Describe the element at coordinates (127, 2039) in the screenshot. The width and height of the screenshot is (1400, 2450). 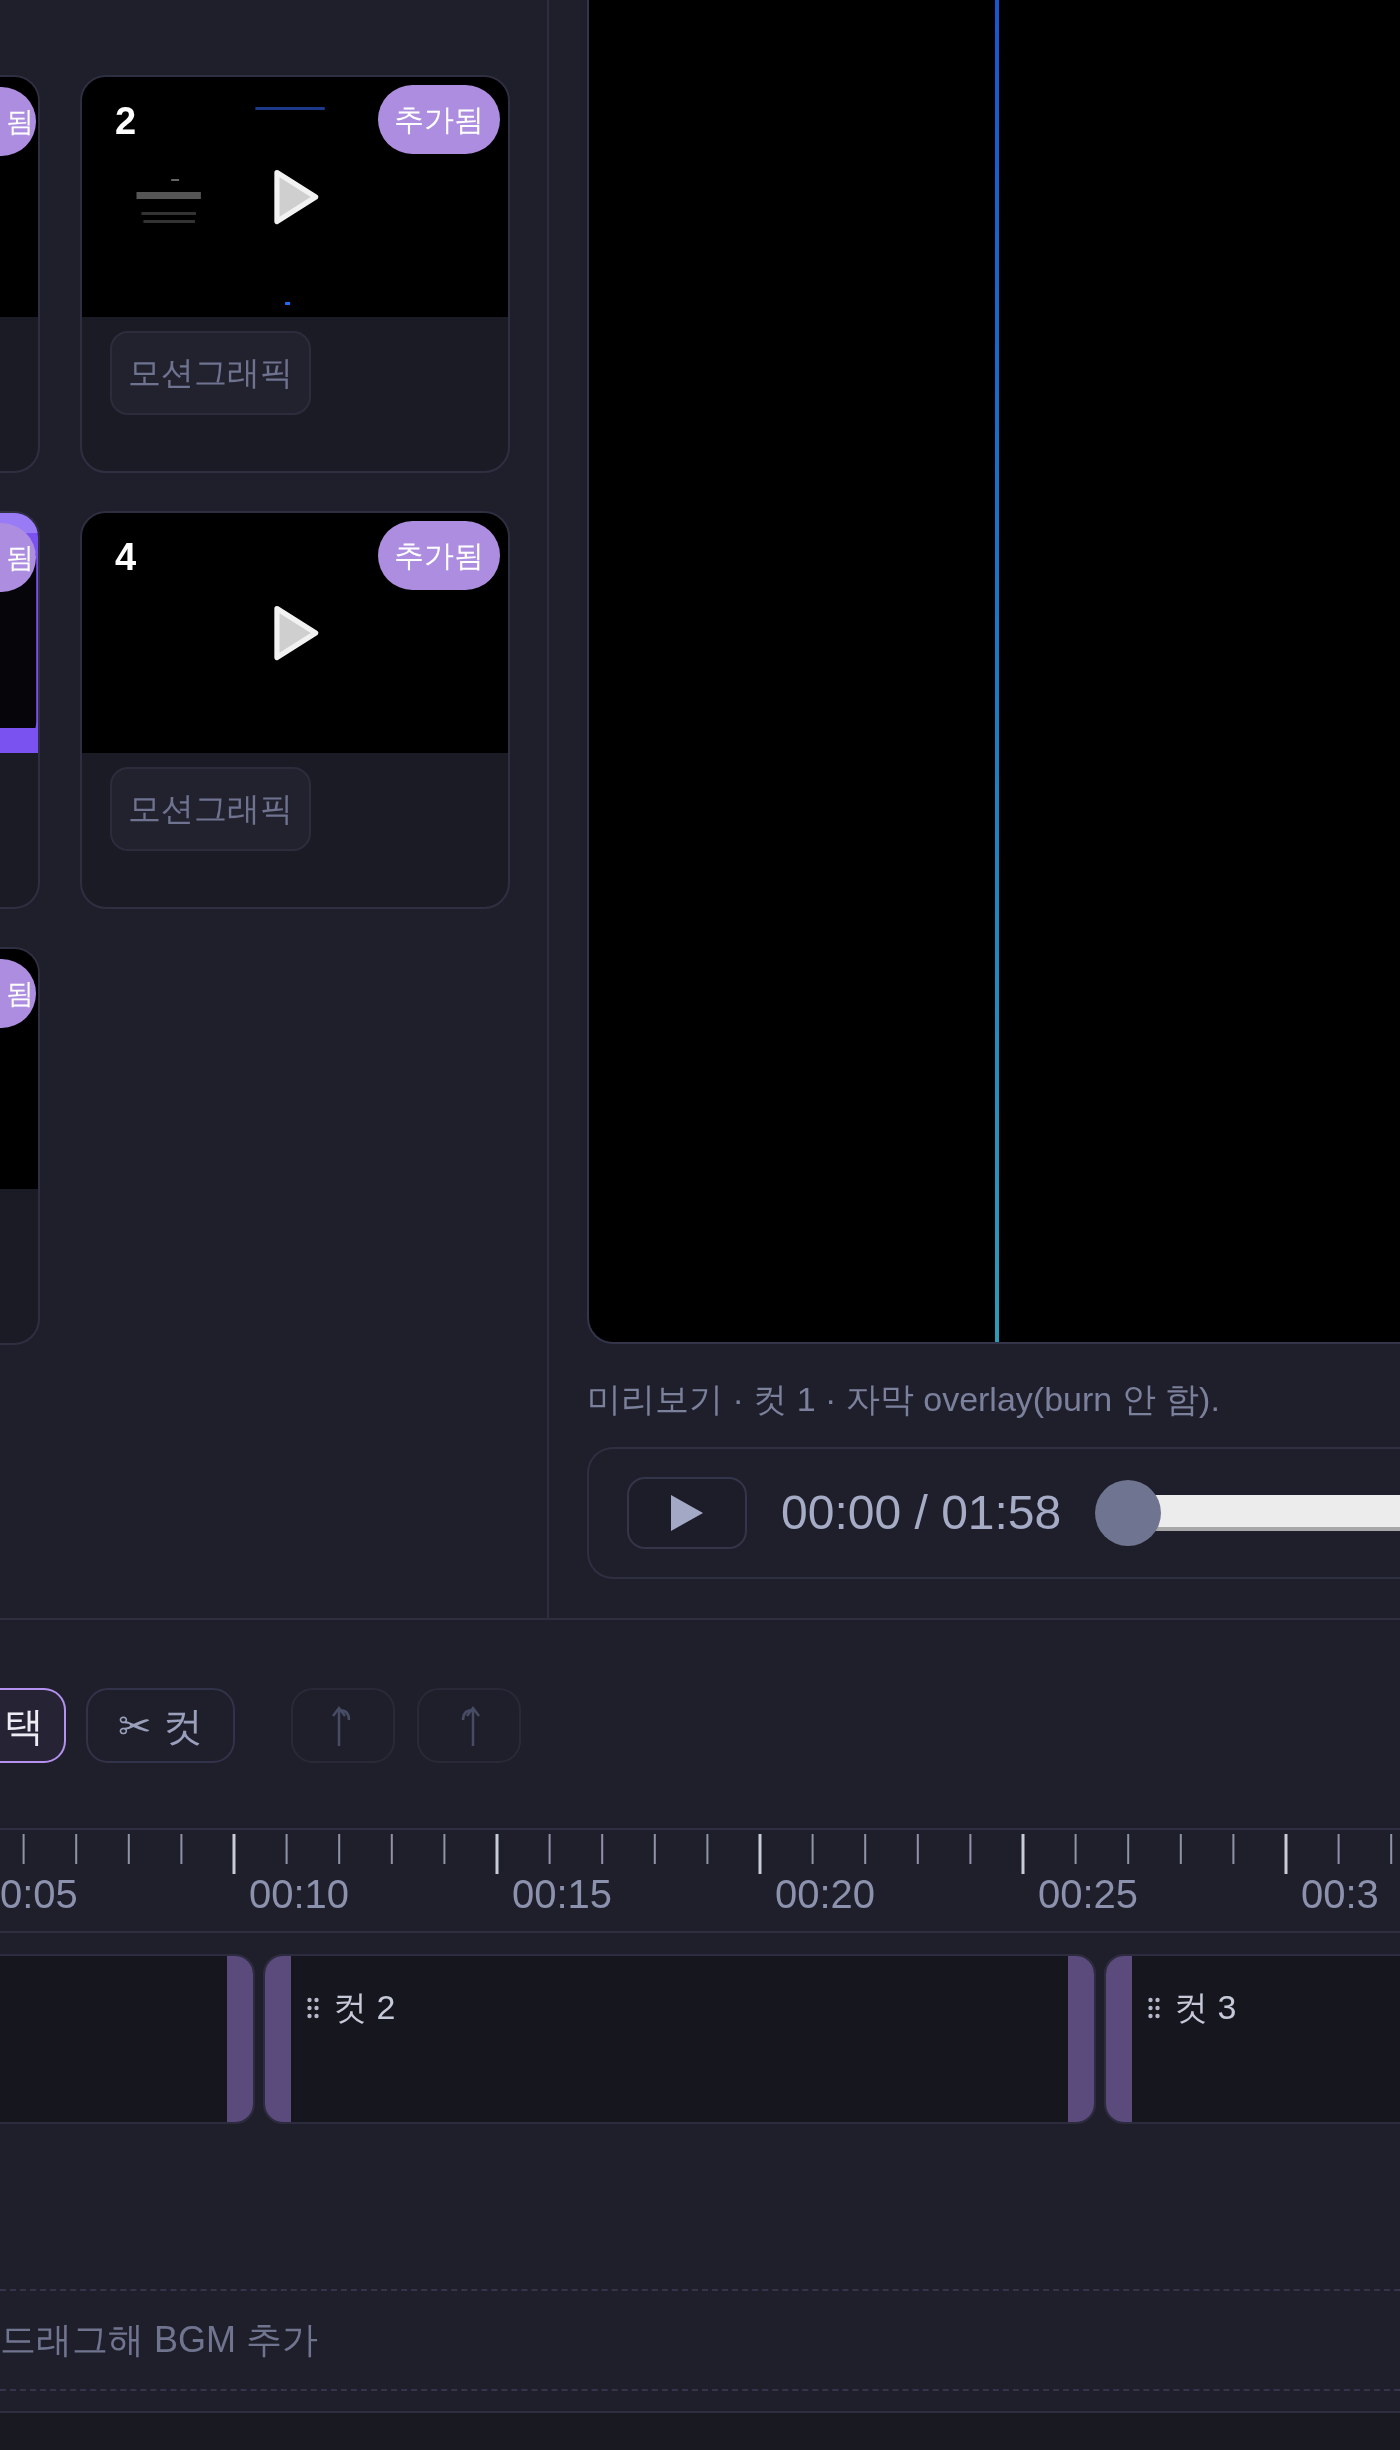
I see `timeline-clip` at that location.